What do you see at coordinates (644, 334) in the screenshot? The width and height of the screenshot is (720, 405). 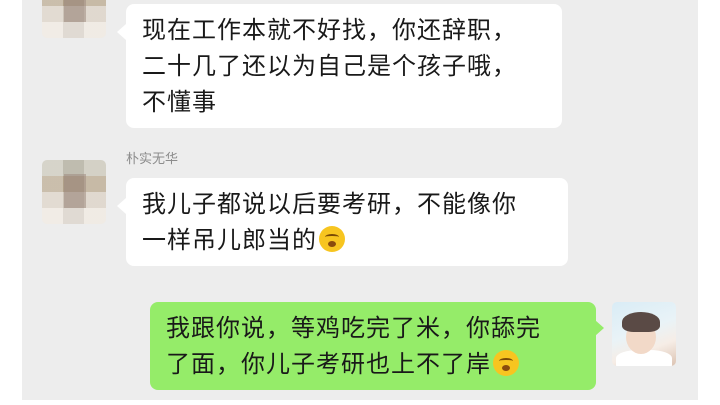 I see `avatar-self` at bounding box center [644, 334].